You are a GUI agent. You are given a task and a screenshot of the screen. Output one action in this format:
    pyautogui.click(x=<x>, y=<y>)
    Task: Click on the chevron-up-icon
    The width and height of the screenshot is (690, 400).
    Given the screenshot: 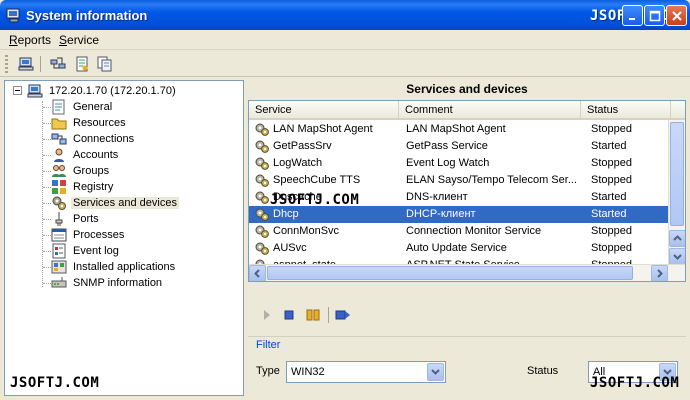 What is the action you would take?
    pyautogui.click(x=677, y=238)
    